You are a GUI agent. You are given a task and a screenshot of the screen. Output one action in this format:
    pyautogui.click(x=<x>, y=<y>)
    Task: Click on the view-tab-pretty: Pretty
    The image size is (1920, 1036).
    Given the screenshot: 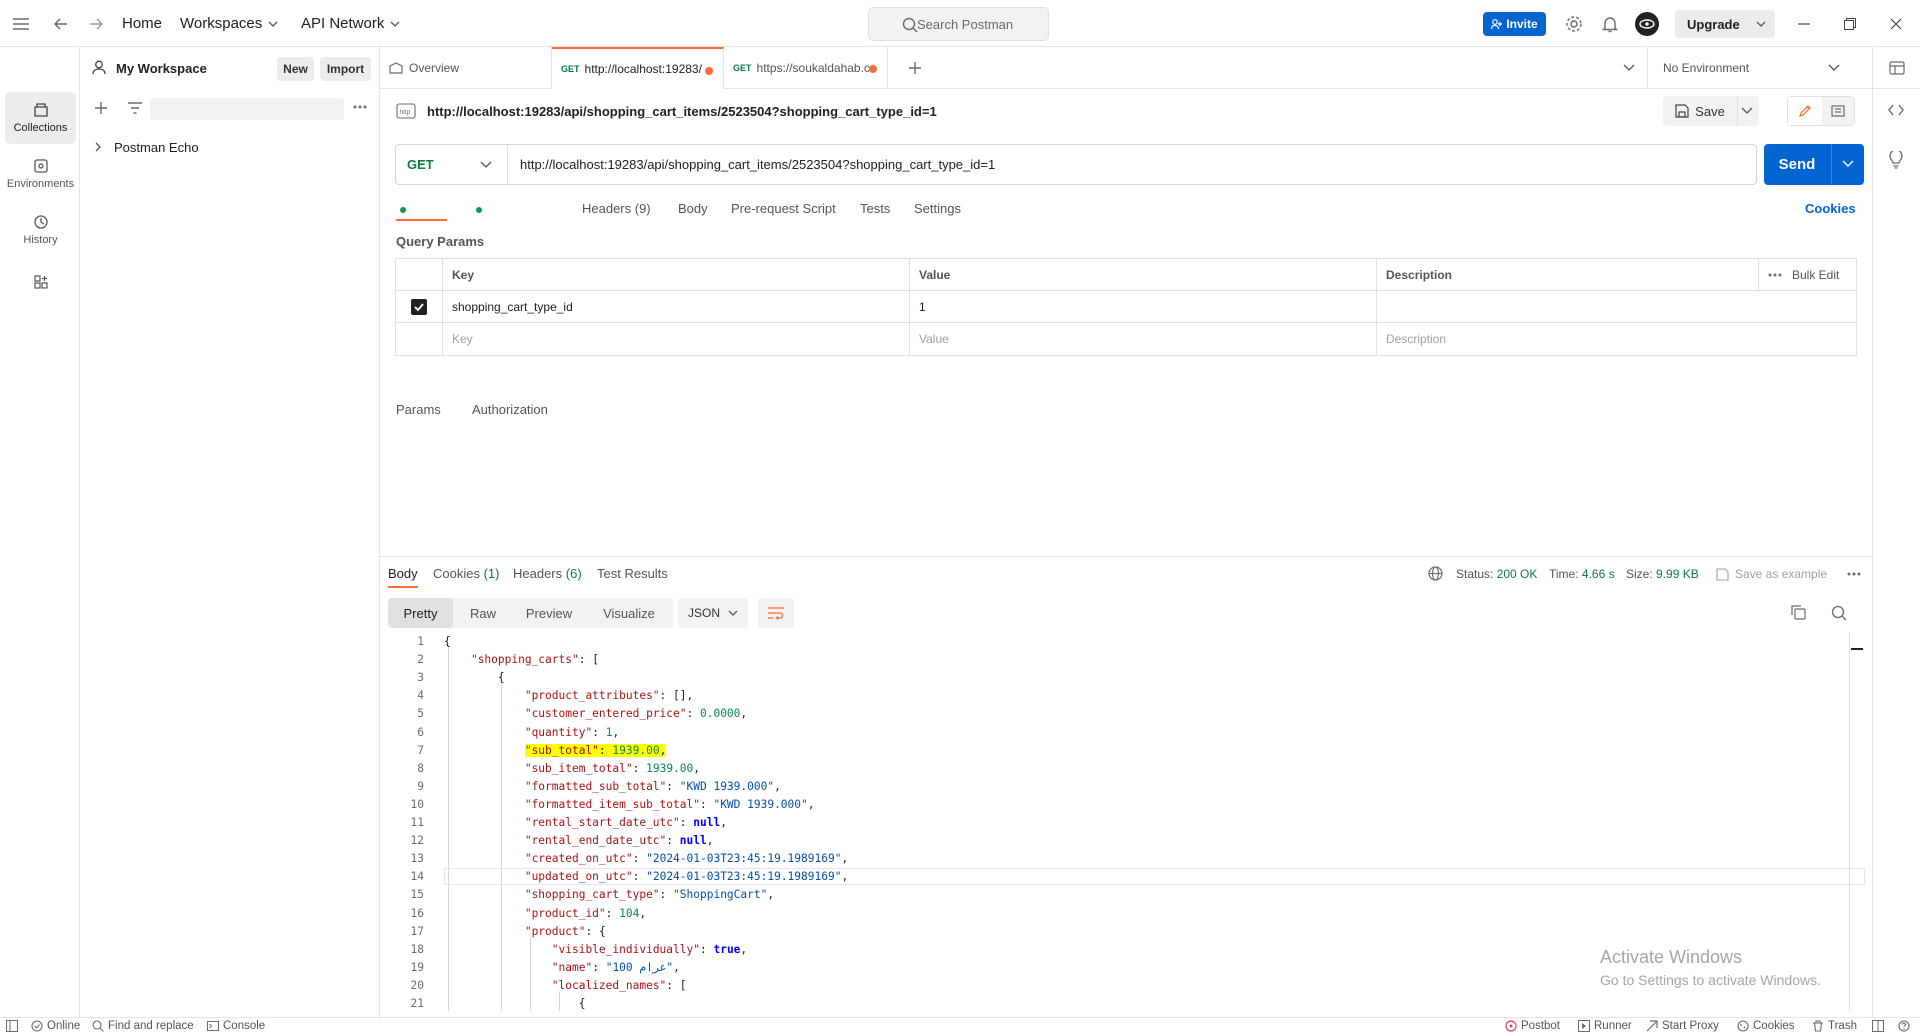 What is the action you would take?
    pyautogui.click(x=420, y=613)
    